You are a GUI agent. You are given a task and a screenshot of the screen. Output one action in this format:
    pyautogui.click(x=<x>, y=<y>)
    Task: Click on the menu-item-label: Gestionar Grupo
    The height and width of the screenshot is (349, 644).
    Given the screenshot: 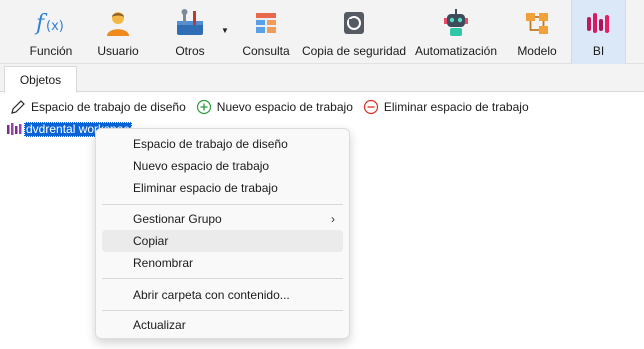 What is the action you would take?
    pyautogui.click(x=177, y=219)
    